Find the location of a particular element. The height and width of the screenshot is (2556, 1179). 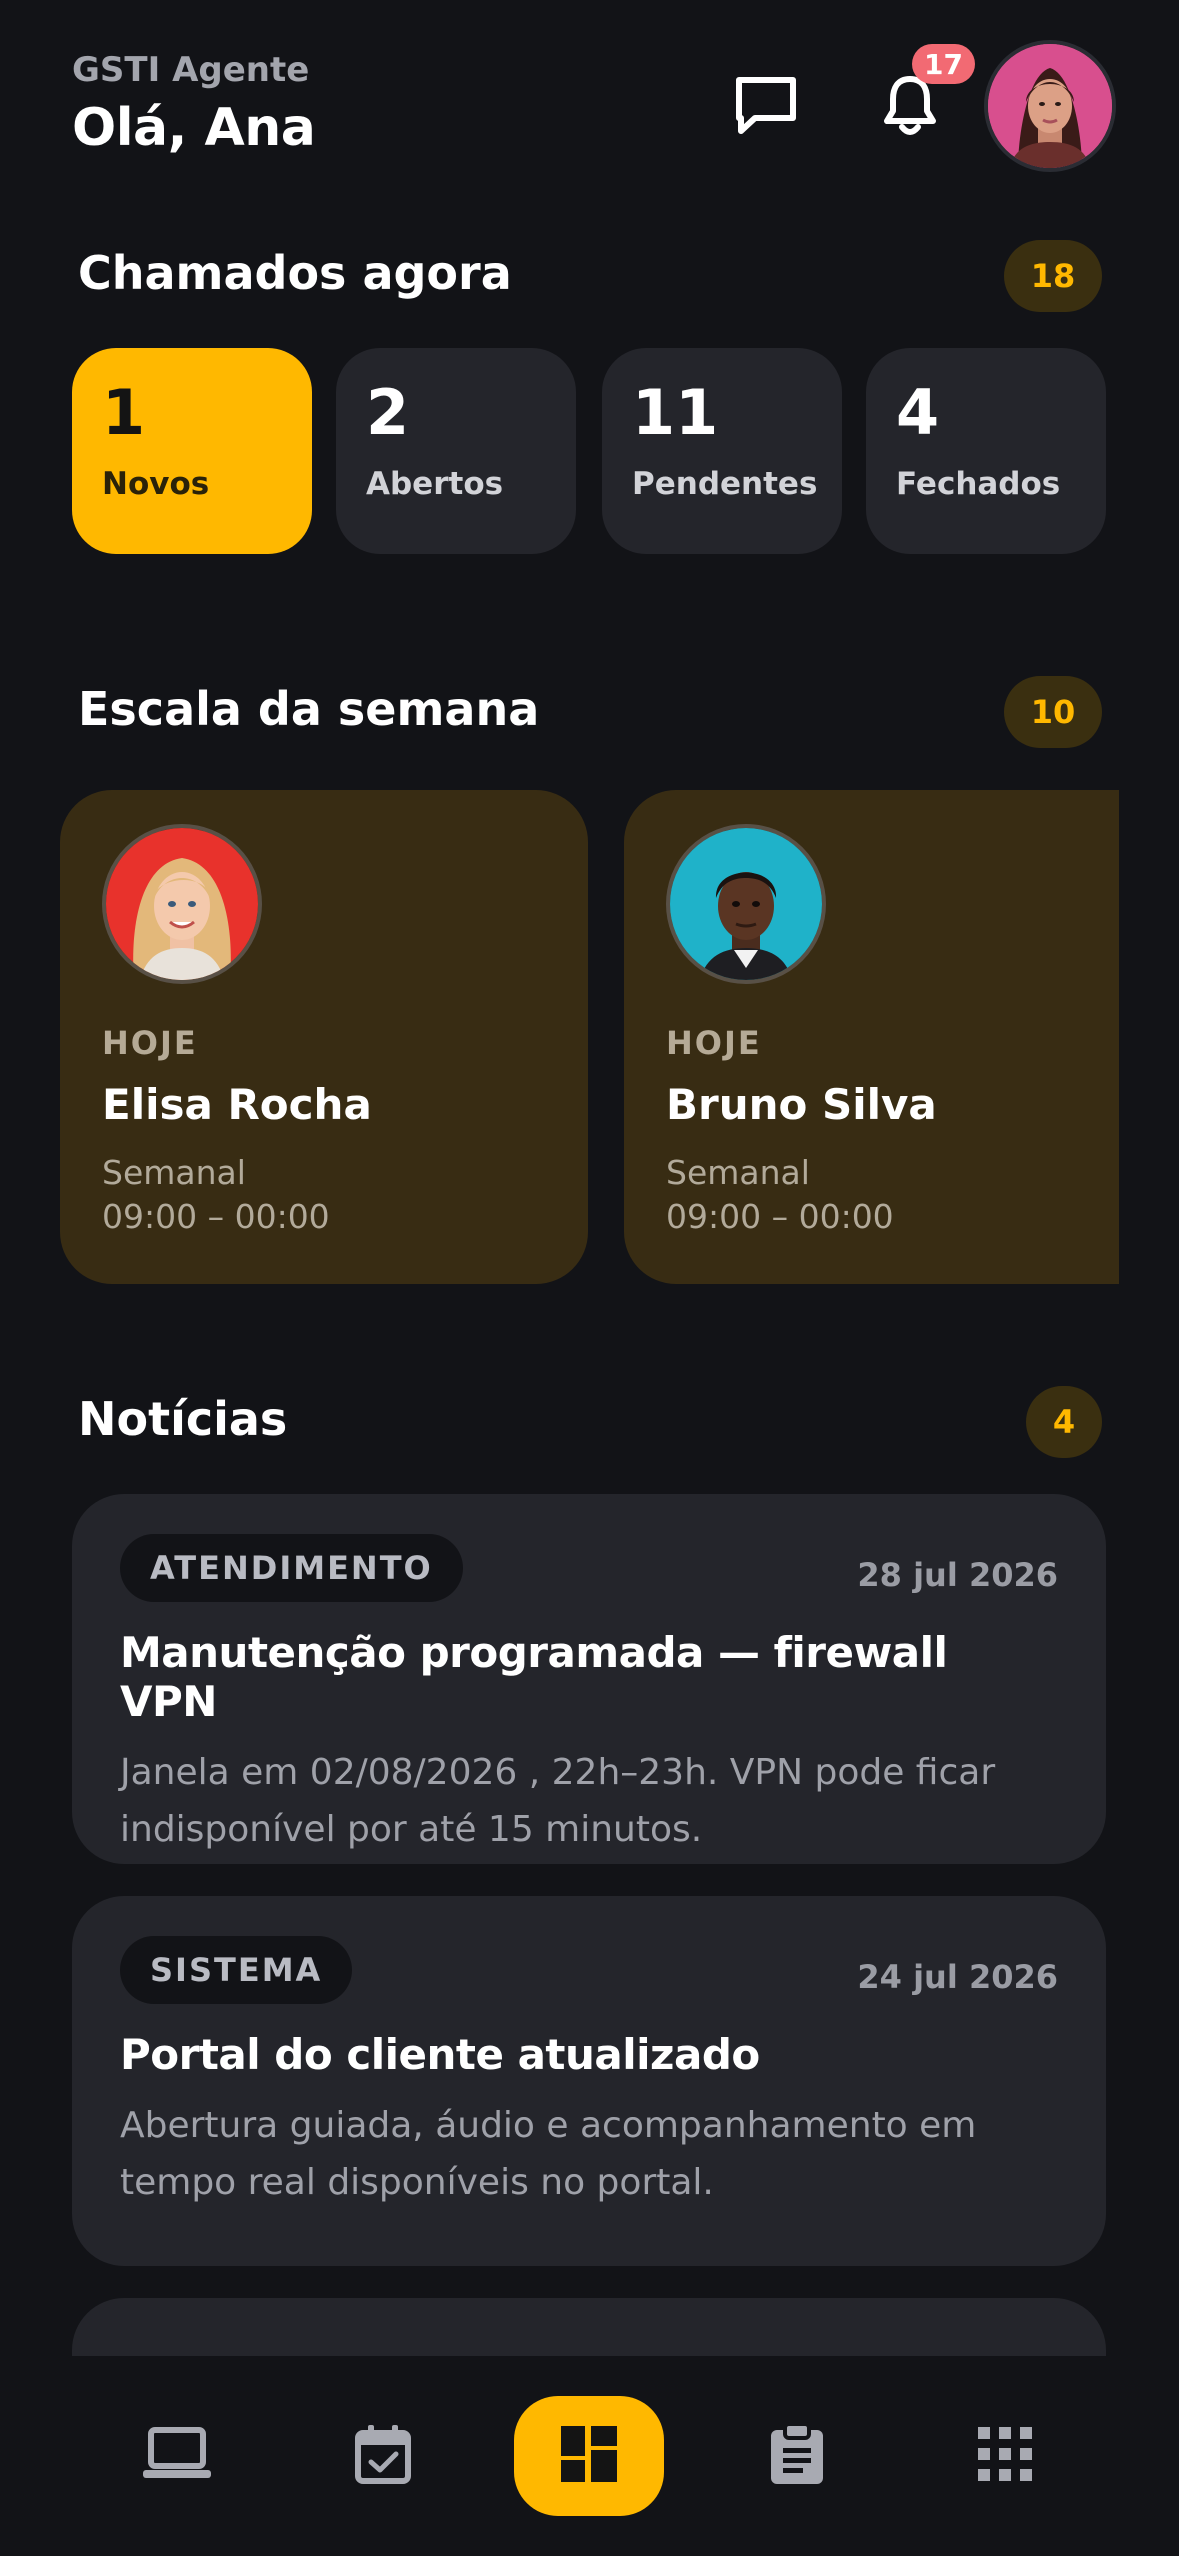

news-category-chip: SISTEMA is located at coordinates (236, 1970).